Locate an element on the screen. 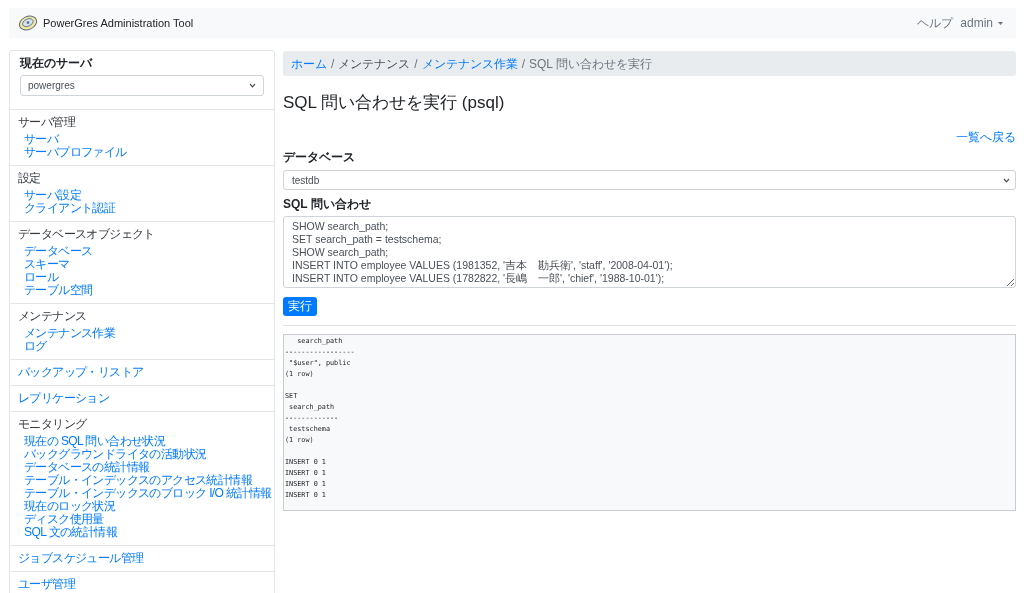 The height and width of the screenshot is (593, 1024). user-menu: admin is located at coordinates (981, 23).